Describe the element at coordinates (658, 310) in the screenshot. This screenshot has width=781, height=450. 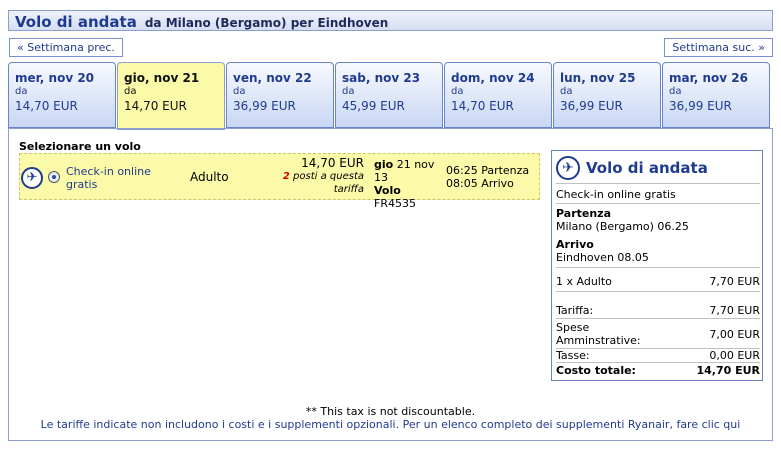
I see `tariff-line: Tariffa: 7,70 EUR` at that location.